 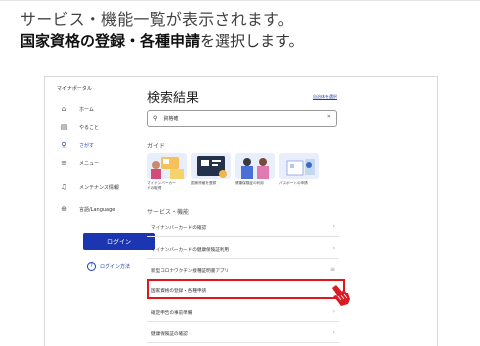 I want to click on service-row-insurance-check: 健康保険証の確認 ›, so click(x=243, y=334).